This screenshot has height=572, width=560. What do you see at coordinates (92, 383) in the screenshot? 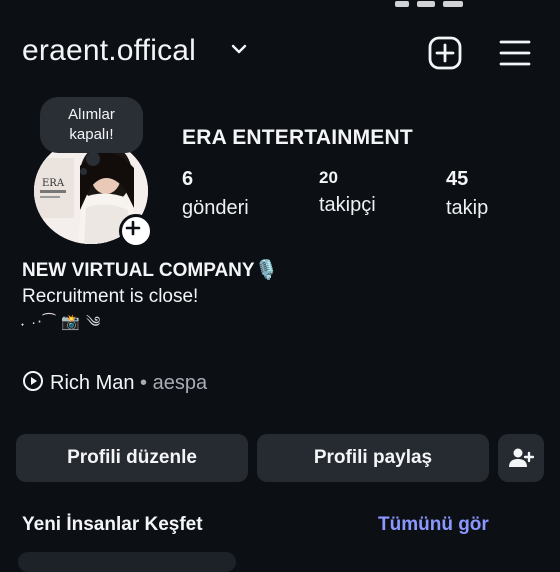
I see `song-title: Rich Man` at bounding box center [92, 383].